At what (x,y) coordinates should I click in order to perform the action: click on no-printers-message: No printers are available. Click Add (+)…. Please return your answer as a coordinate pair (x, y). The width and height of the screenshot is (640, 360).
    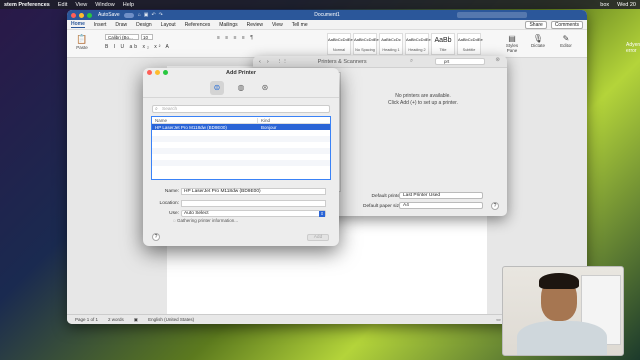
    Looking at the image, I should click on (423, 100).